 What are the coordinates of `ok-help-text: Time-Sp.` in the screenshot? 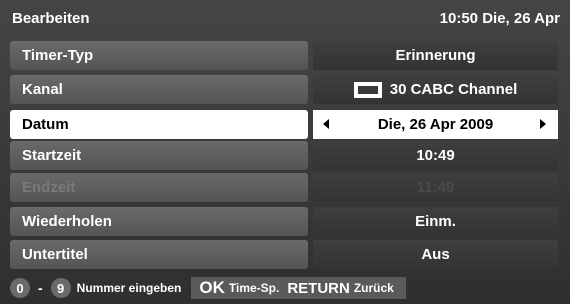 It's located at (254, 288).